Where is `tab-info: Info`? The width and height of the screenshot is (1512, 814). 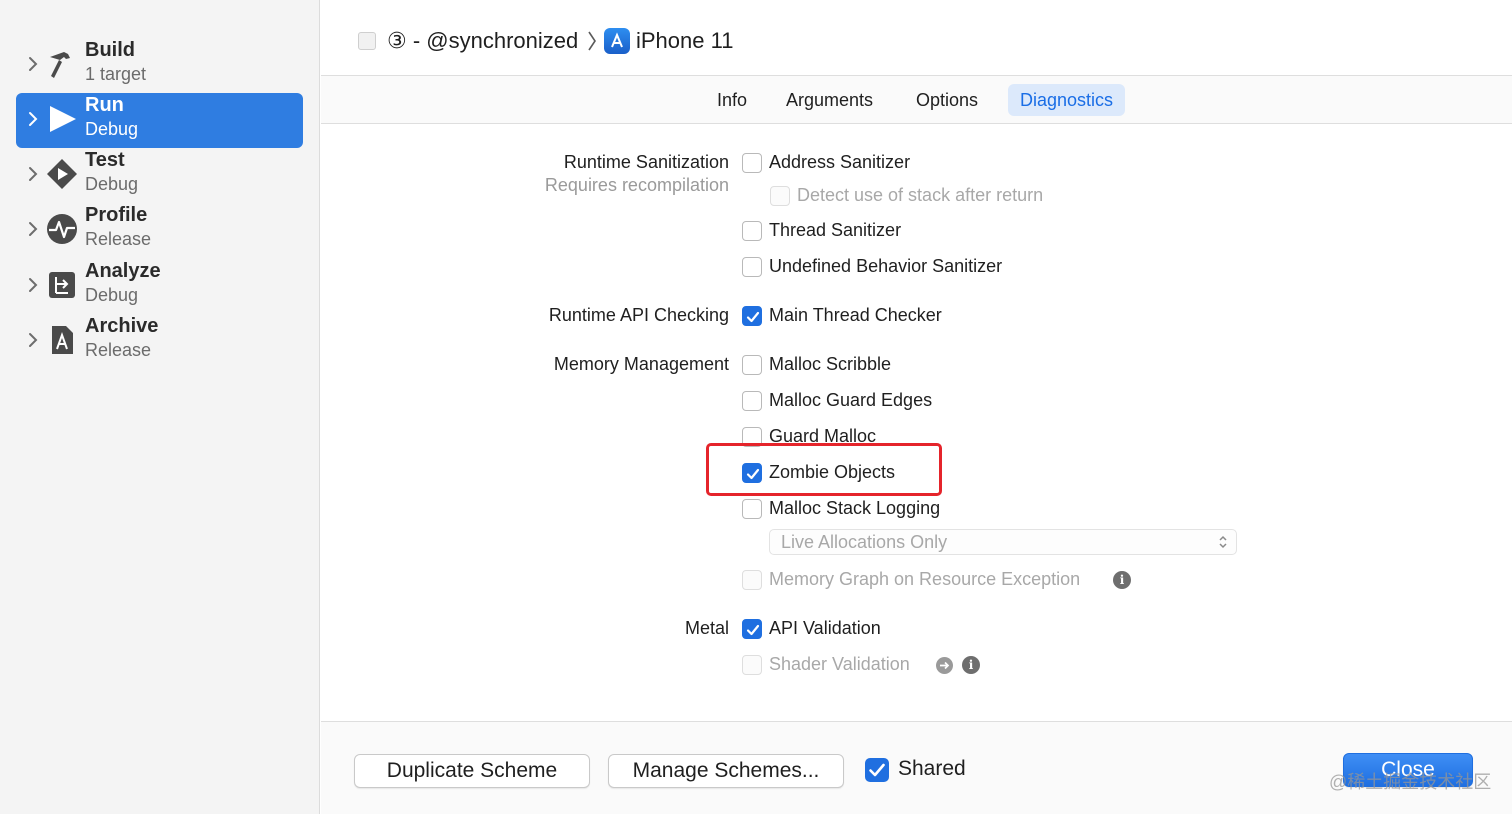
tab-info: Info is located at coordinates (732, 100).